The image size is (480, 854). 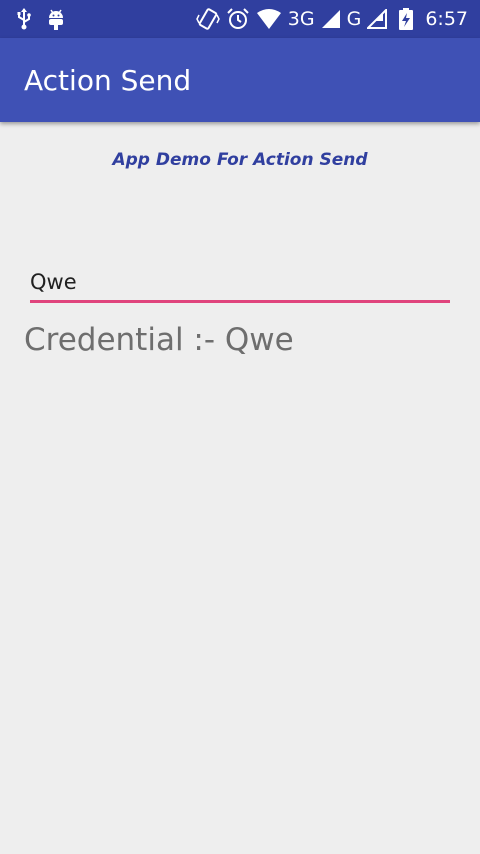 I want to click on status-left, so click(x=33, y=19).